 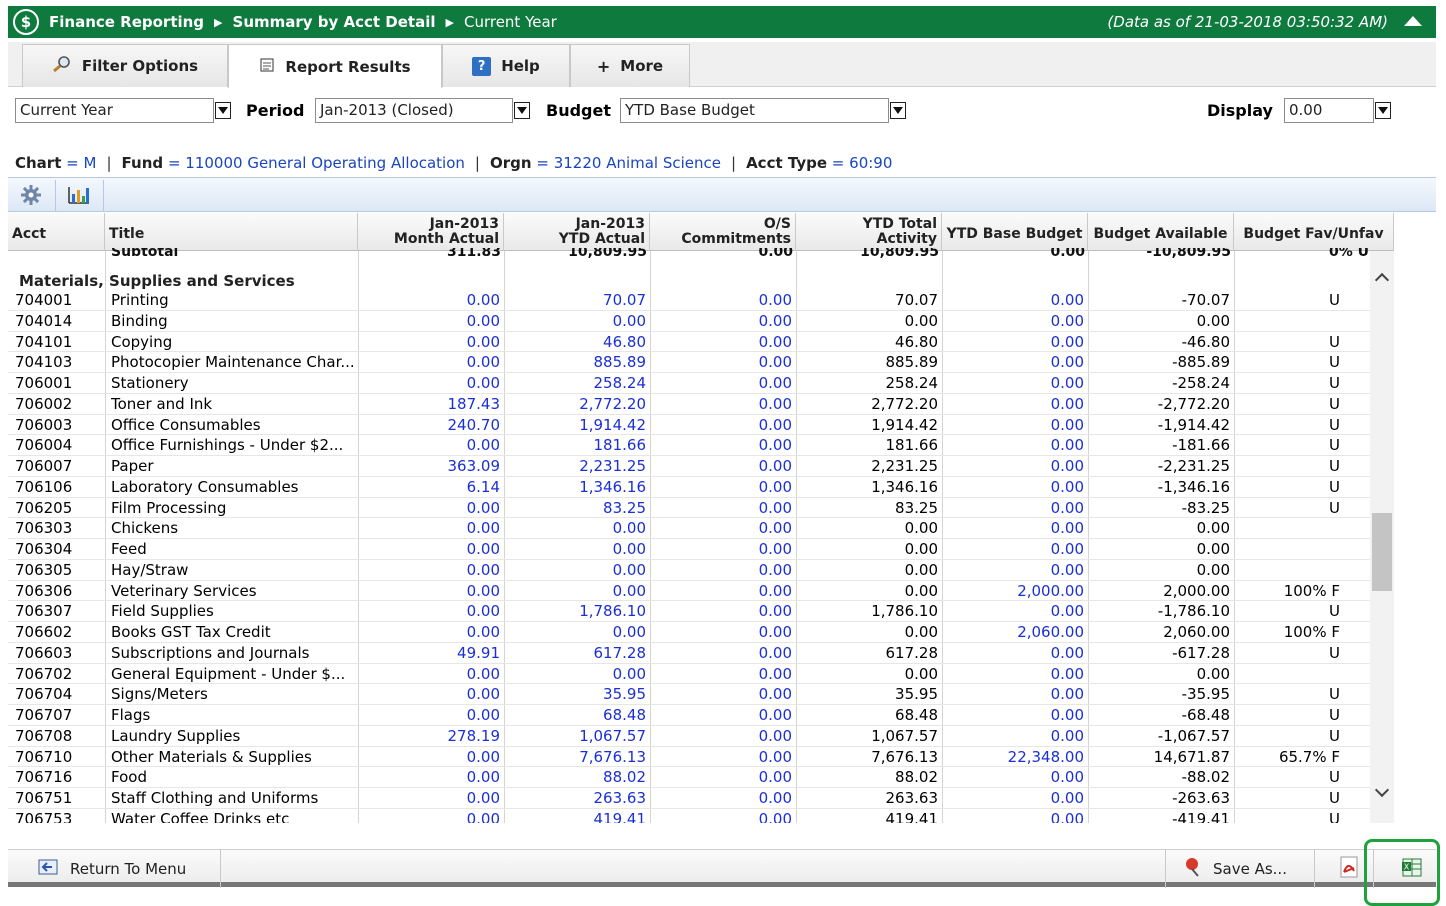 What do you see at coordinates (575, 757) in the screenshot?
I see `cell-ytd-actual: 7,676.13` at bounding box center [575, 757].